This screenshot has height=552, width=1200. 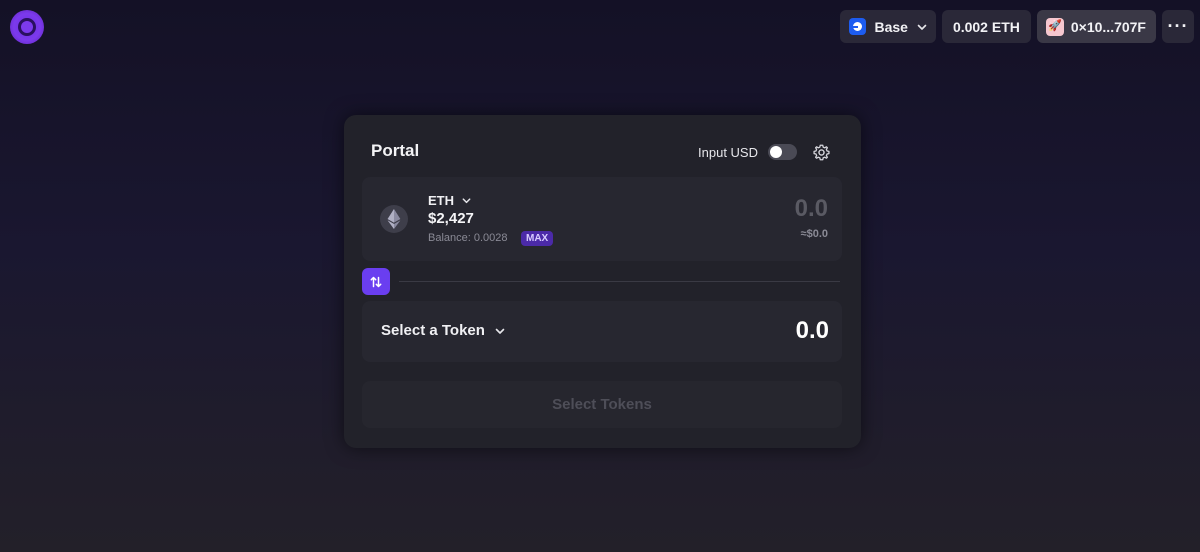 What do you see at coordinates (451, 218) in the screenshot?
I see `from-token-price: $2,427` at bounding box center [451, 218].